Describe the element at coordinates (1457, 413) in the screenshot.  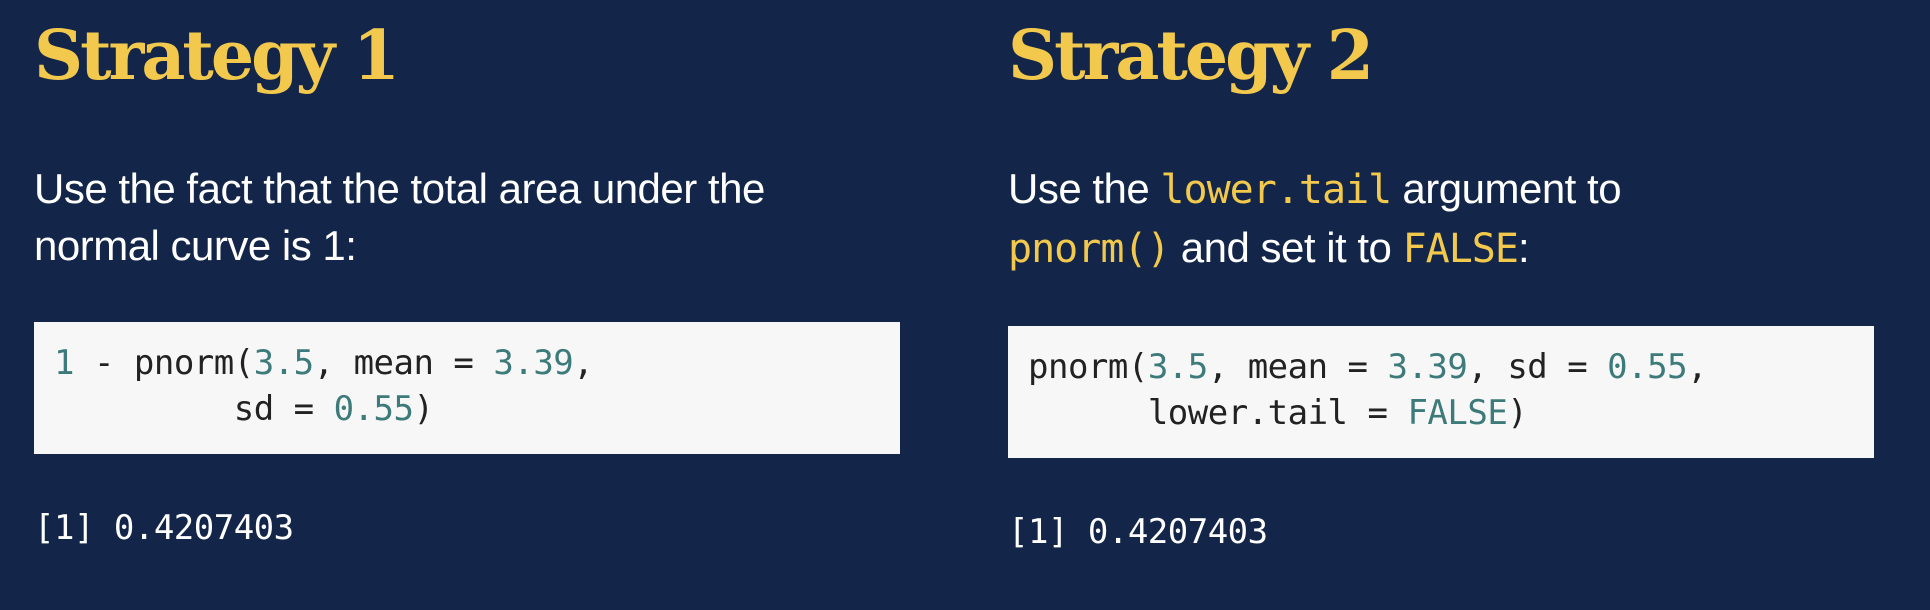
I see `code-constant: FALSE` at that location.